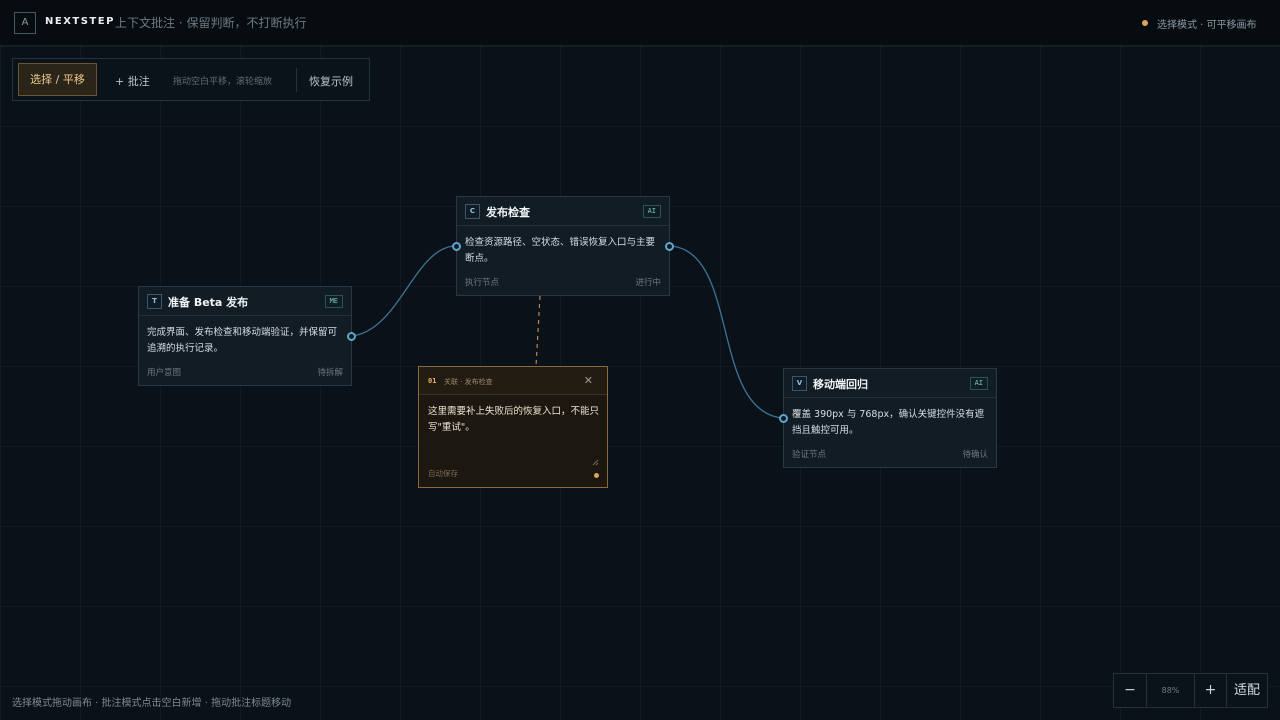 This screenshot has width=1280, height=720. What do you see at coordinates (468, 382) in the screenshot?
I see `annotation-link-label: 关联 · 发布检查` at bounding box center [468, 382].